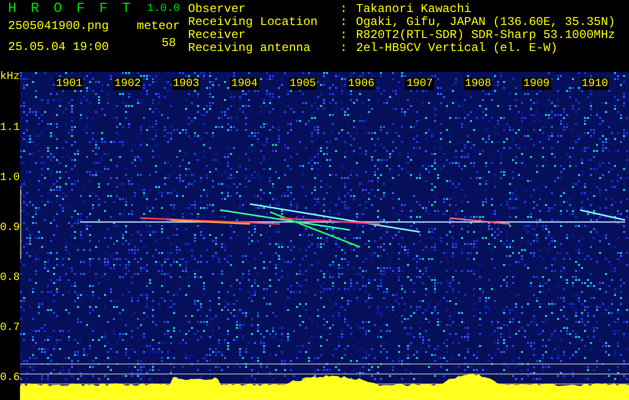  What do you see at coordinates (10, 77) in the screenshot?
I see `axis-unit: kHz` at bounding box center [10, 77].